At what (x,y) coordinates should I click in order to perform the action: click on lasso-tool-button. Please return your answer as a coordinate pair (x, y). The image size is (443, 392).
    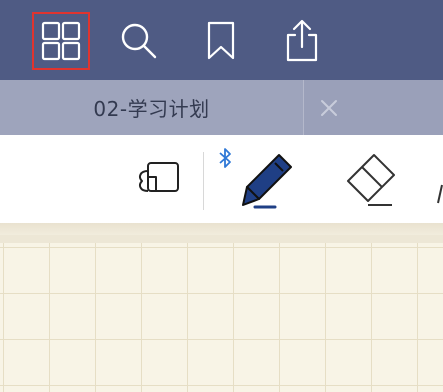
    Looking at the image, I should click on (159, 179).